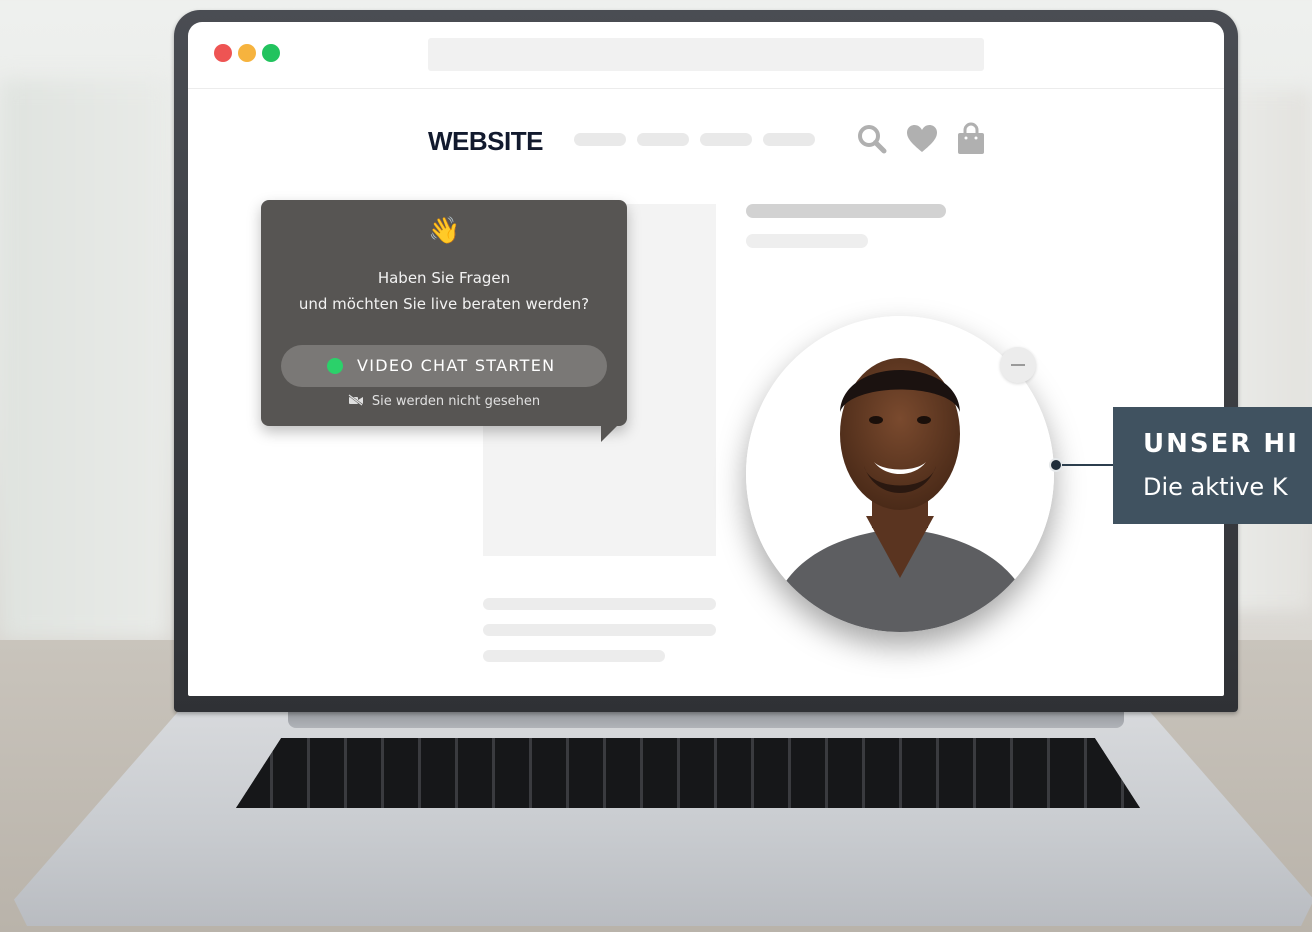 This screenshot has height=932, width=1312. What do you see at coordinates (807, 241) in the screenshot?
I see `product-price-placeholder` at bounding box center [807, 241].